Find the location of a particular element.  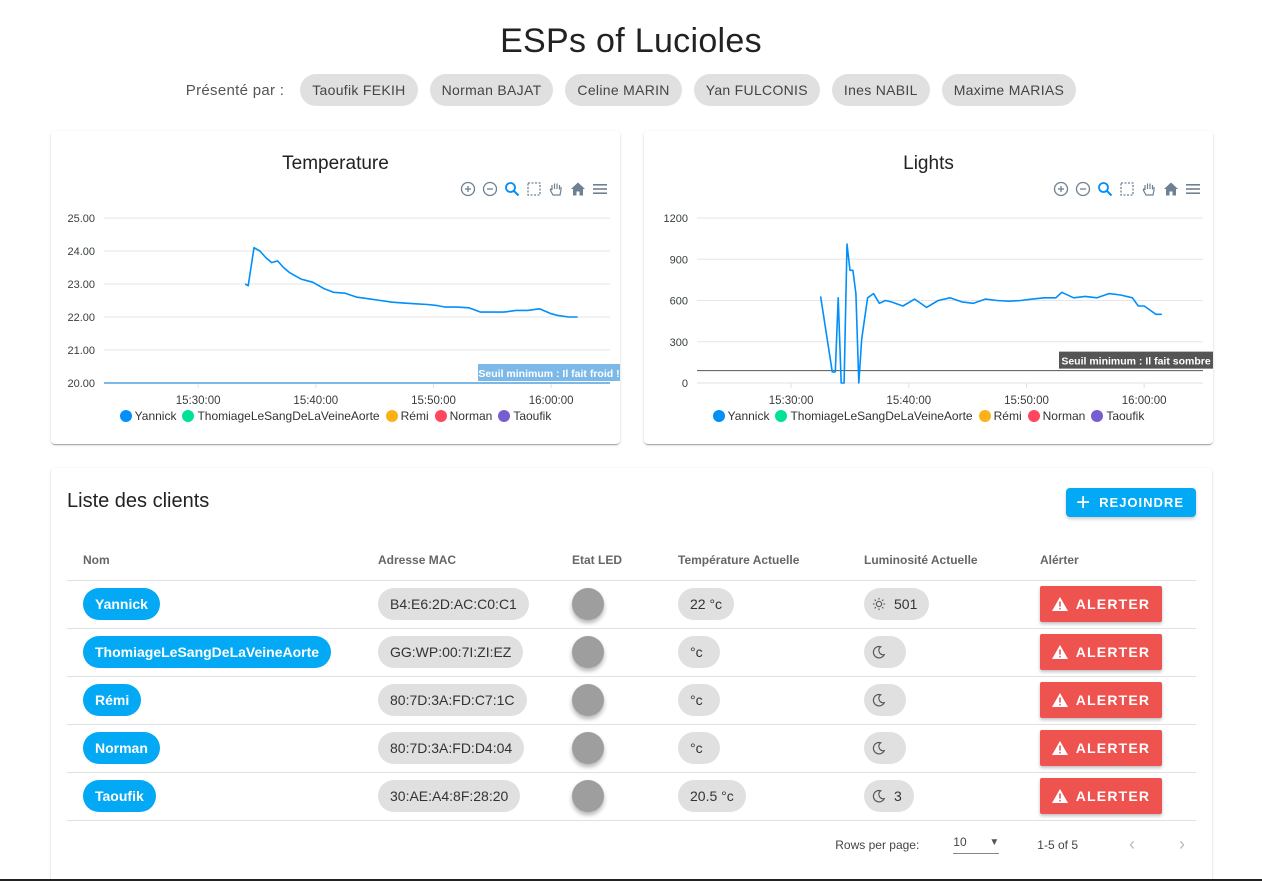

y-tick-label: 900 is located at coordinates (679, 260).